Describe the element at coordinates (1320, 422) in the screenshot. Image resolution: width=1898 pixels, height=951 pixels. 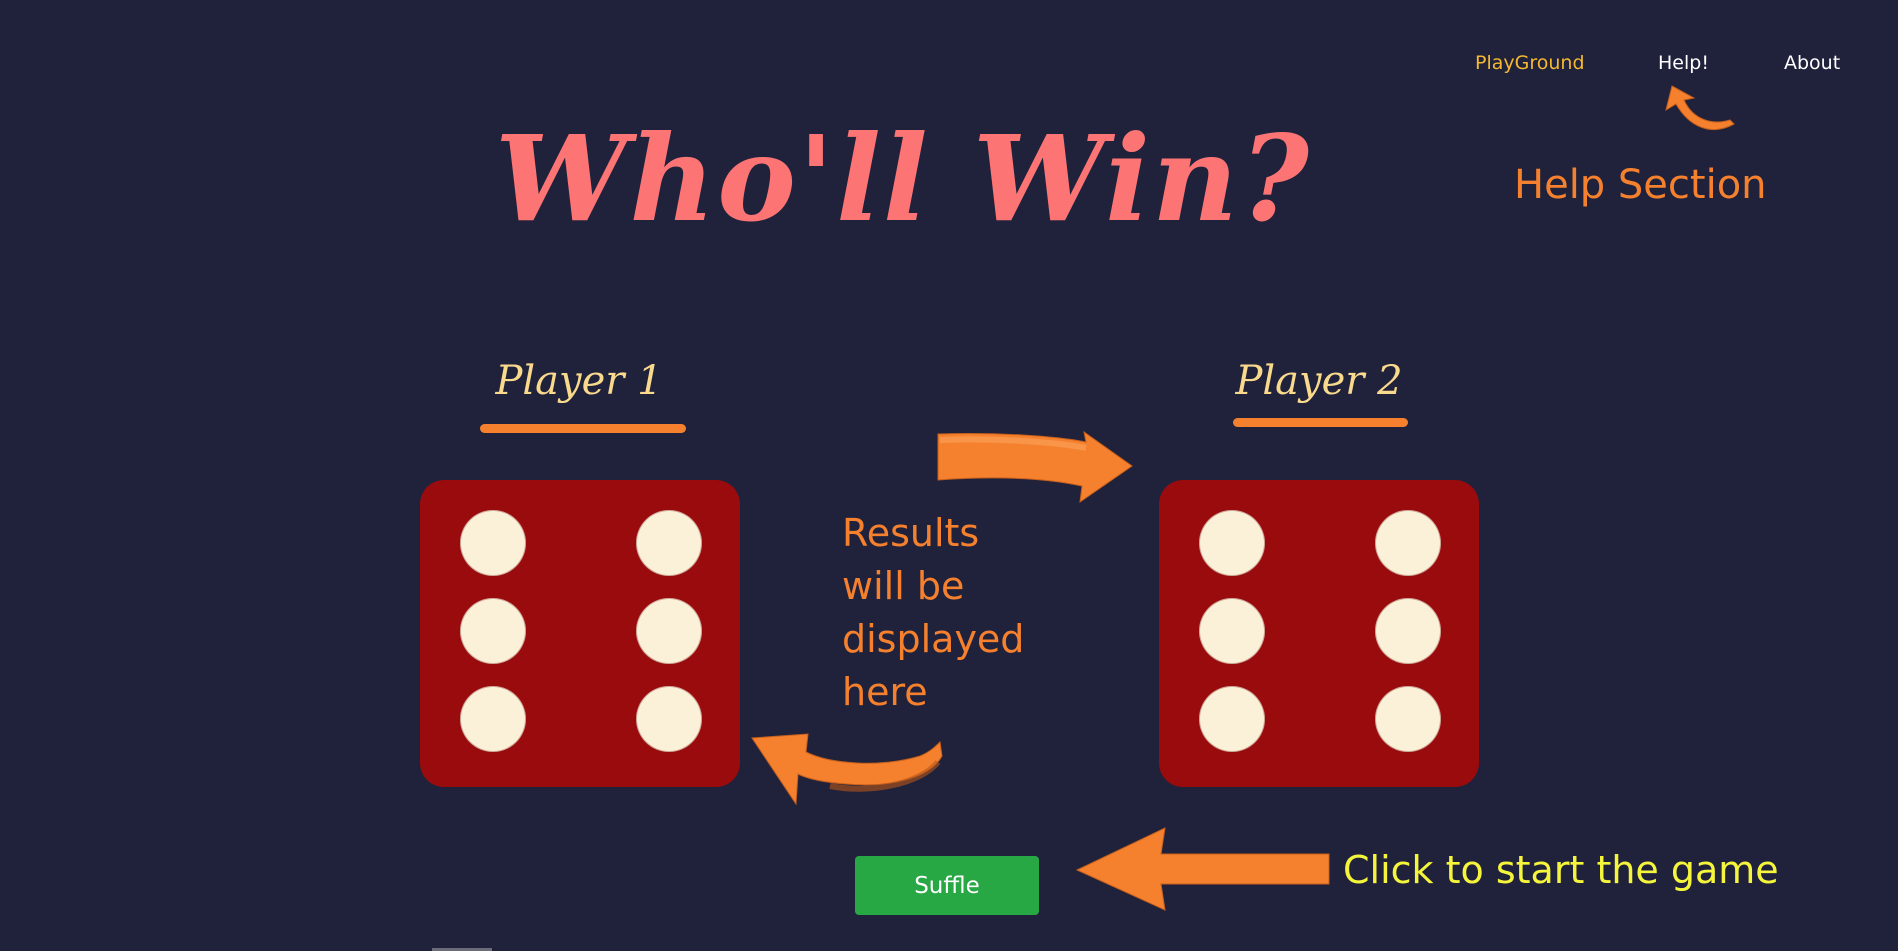
I see `player-2-underline` at that location.